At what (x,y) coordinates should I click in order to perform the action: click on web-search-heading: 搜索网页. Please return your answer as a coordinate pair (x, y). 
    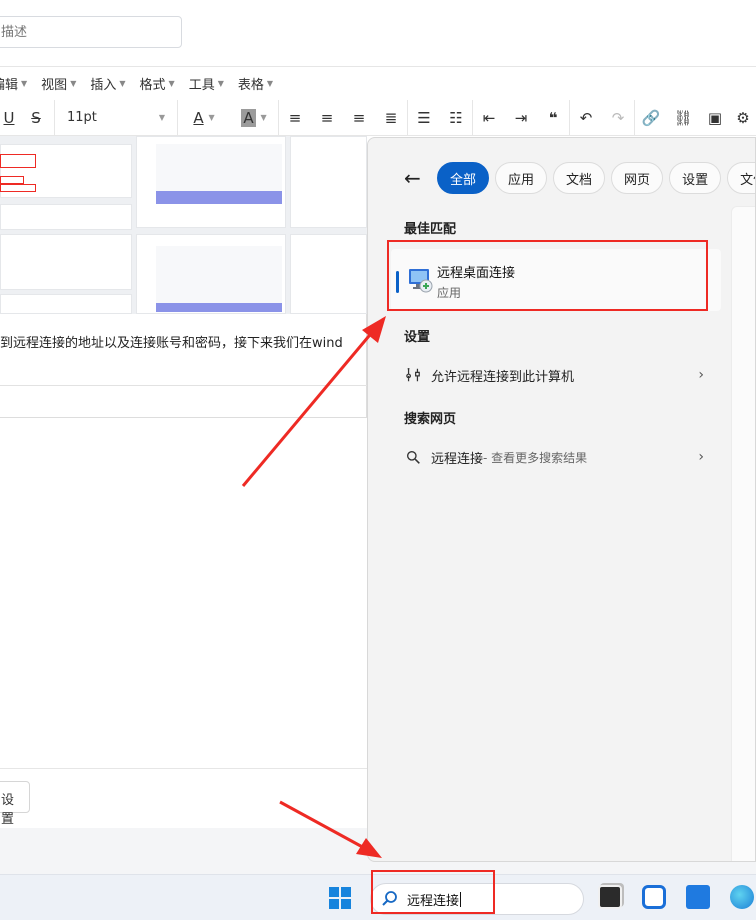
    Looking at the image, I should click on (430, 419).